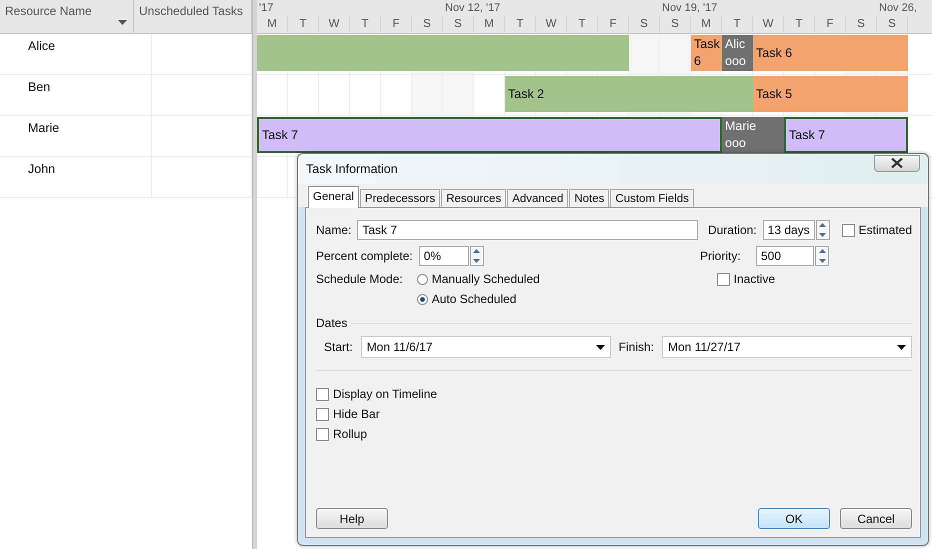 This screenshot has width=932, height=549. What do you see at coordinates (364, 256) in the screenshot?
I see `field-label: Percent complete:` at bounding box center [364, 256].